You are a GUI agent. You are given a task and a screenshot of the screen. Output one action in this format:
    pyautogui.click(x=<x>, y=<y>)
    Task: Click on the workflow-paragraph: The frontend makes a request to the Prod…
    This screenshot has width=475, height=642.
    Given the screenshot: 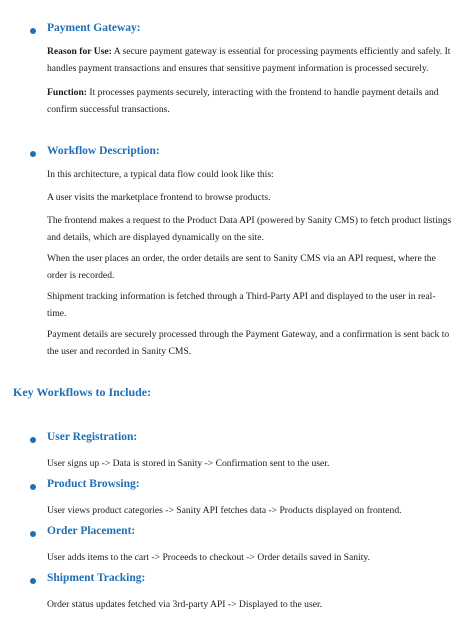 What is the action you would take?
    pyautogui.click(x=249, y=229)
    